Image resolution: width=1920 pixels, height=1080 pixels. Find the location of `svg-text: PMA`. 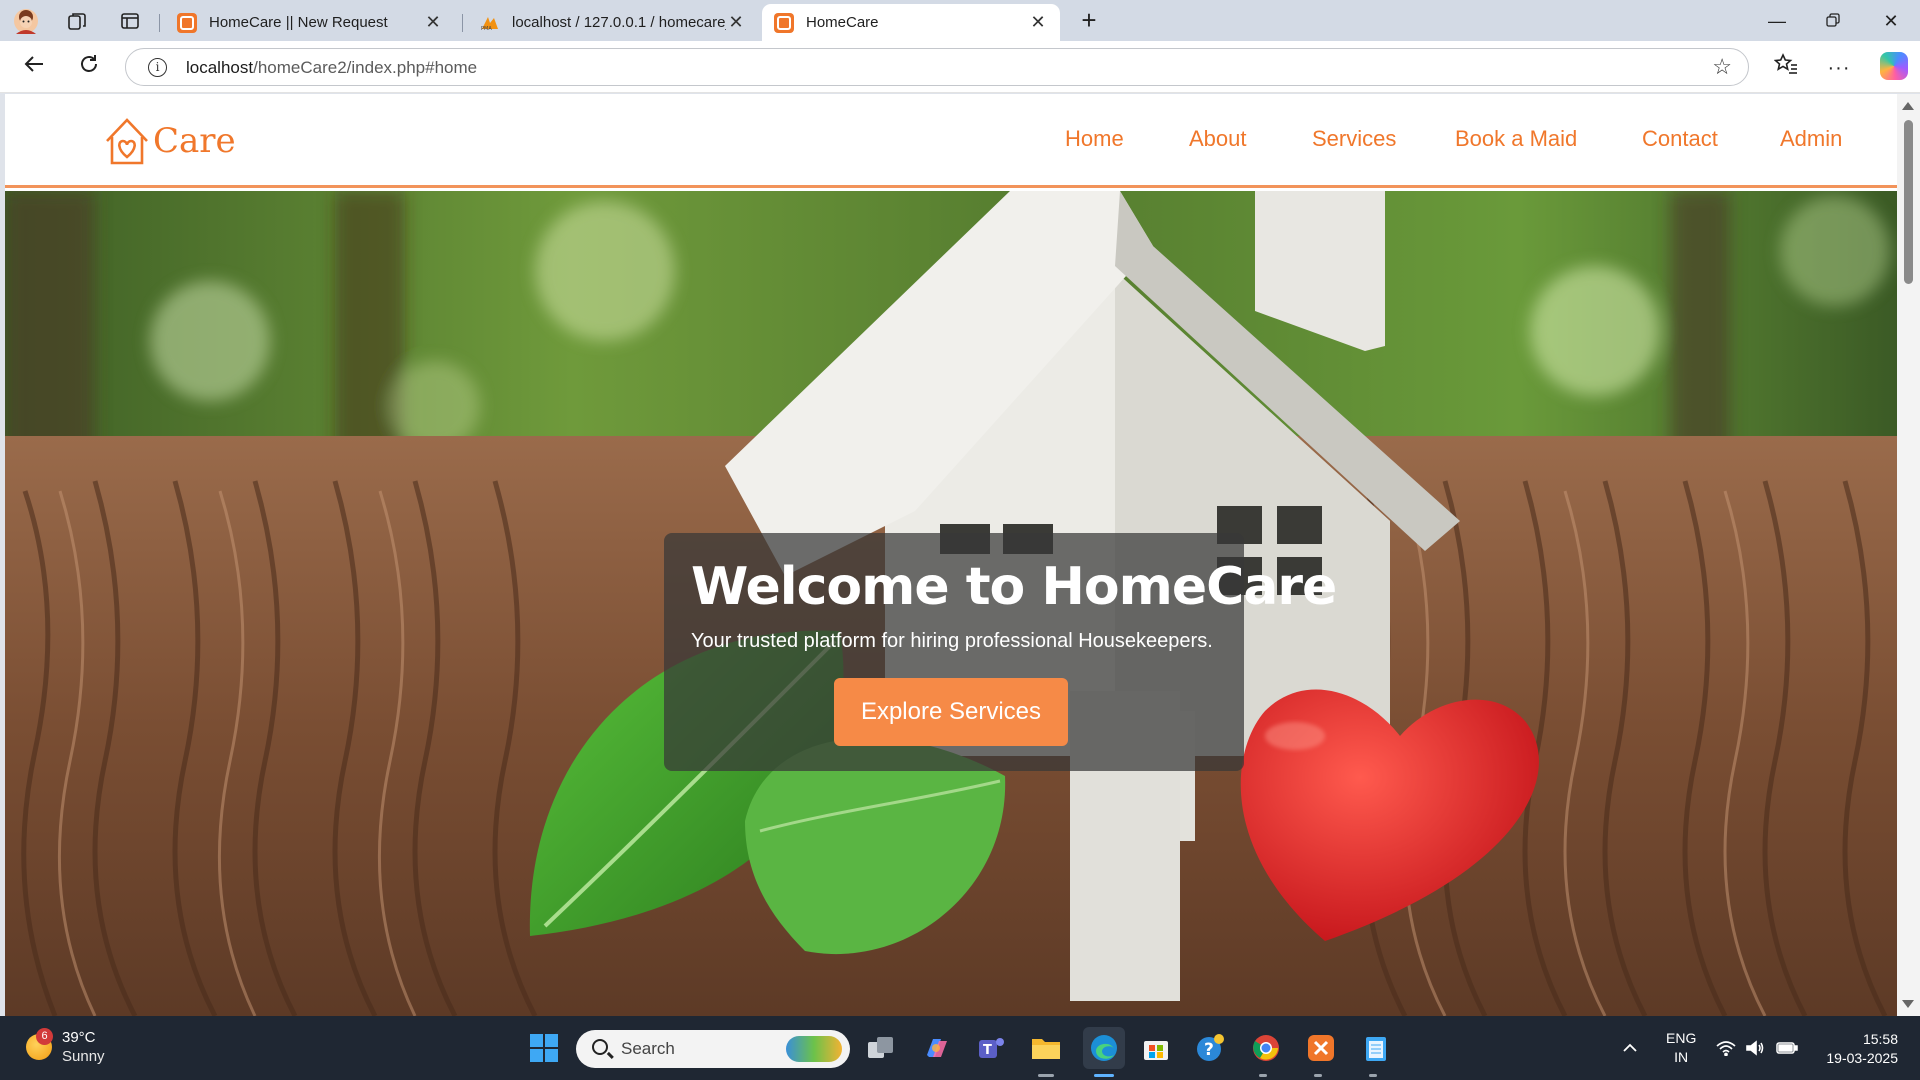

svg-text: PMA is located at coordinates (486, 28).